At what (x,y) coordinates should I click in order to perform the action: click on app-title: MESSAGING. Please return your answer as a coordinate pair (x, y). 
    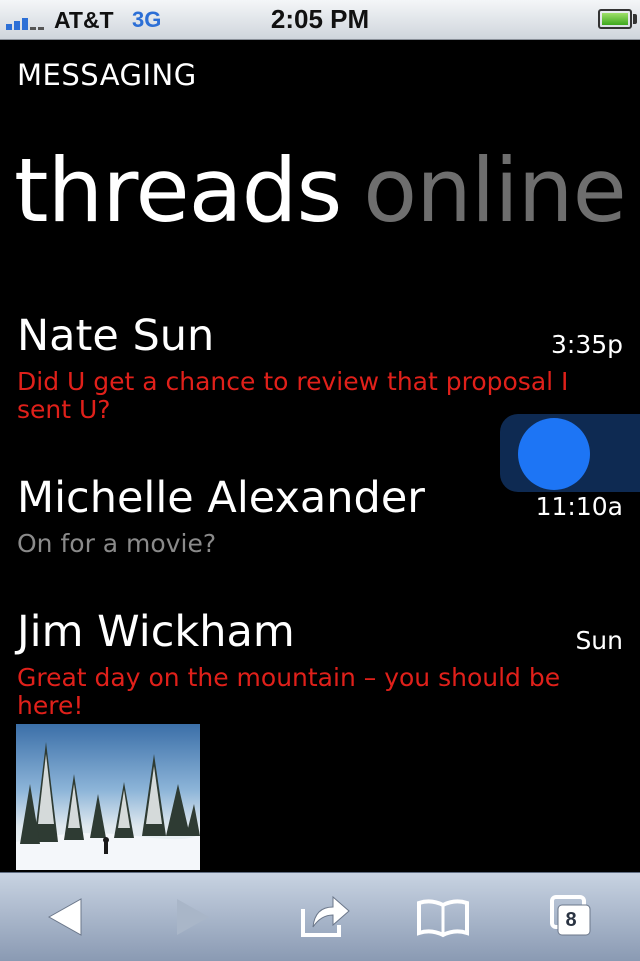
    Looking at the image, I should click on (107, 75).